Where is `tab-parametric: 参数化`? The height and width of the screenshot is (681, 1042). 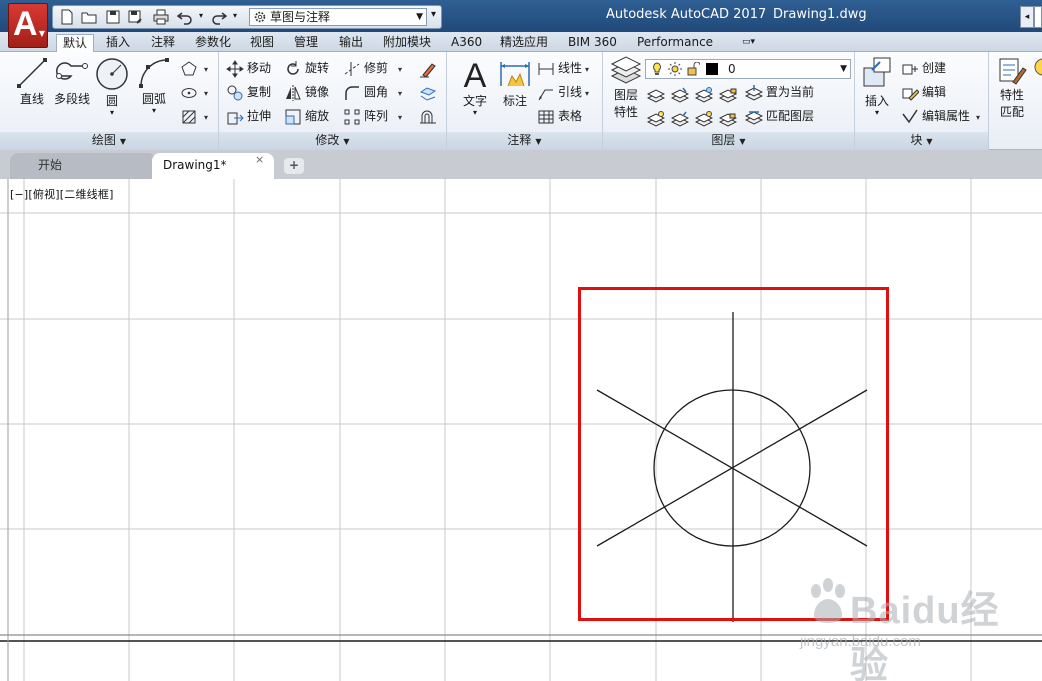 tab-parametric: 参数化 is located at coordinates (213, 43).